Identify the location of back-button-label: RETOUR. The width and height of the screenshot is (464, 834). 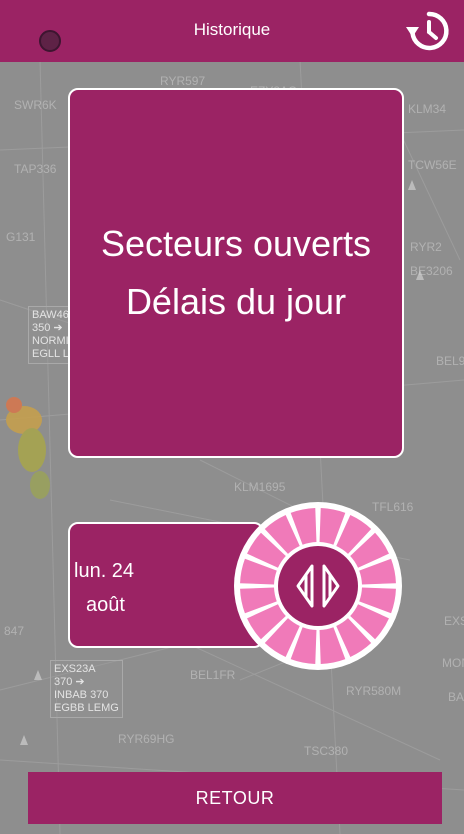
(235, 797).